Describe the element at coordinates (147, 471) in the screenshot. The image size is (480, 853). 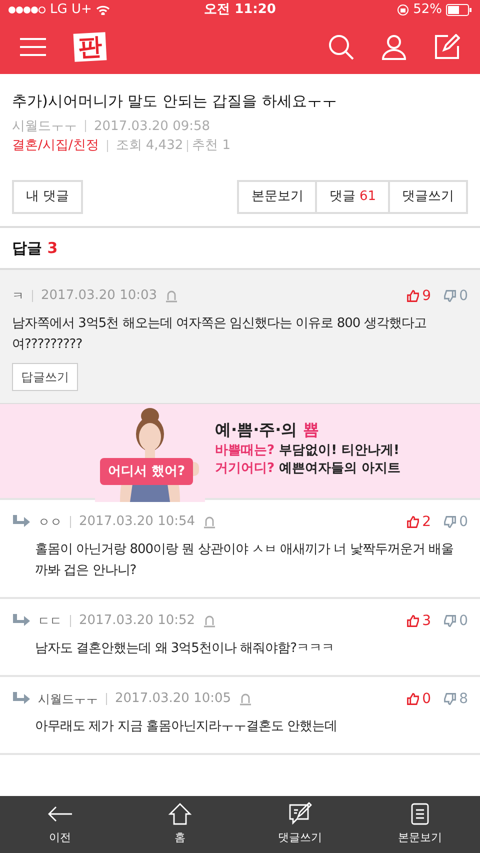
I see `ad-sign: 어디서 했어?` at that location.